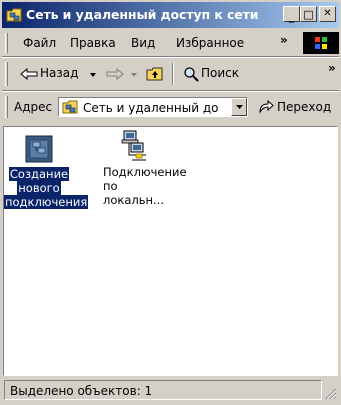 The image size is (341, 405). Describe the element at coordinates (46, 202) in the screenshot. I see `item-label-line: подключения` at that location.